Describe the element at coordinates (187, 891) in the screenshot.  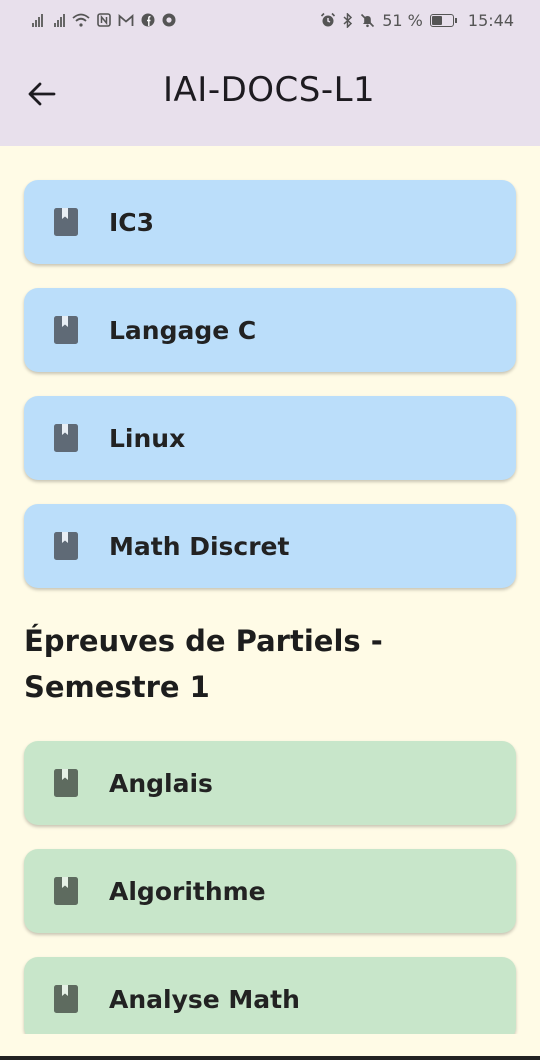
I see `exam-label: Algorithme` at that location.